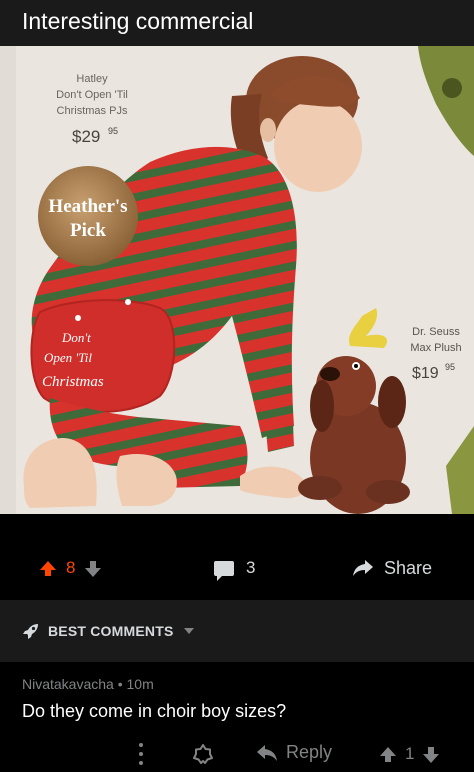 The image size is (474, 772). What do you see at coordinates (237, 631) in the screenshot?
I see `comment-sort-bar: BEST COMMENTS` at bounding box center [237, 631].